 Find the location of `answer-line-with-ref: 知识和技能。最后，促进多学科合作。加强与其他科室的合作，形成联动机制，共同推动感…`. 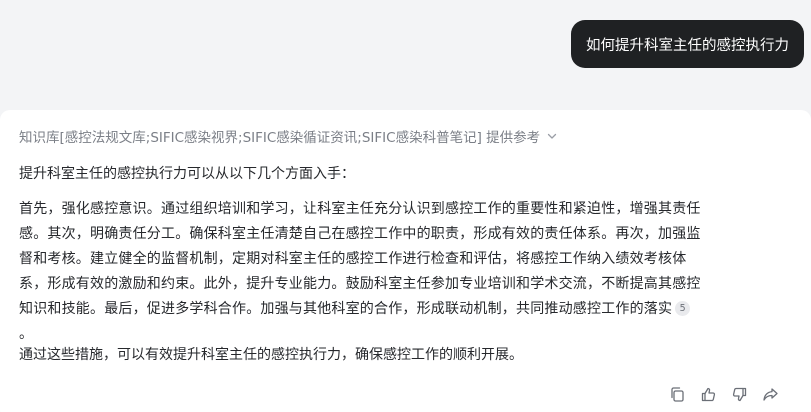

answer-line-with-ref: 知识和技能。最后，促进多学科合作。加强与其他科室的合作，形成联动机制，共同推动感… is located at coordinates (406, 309).